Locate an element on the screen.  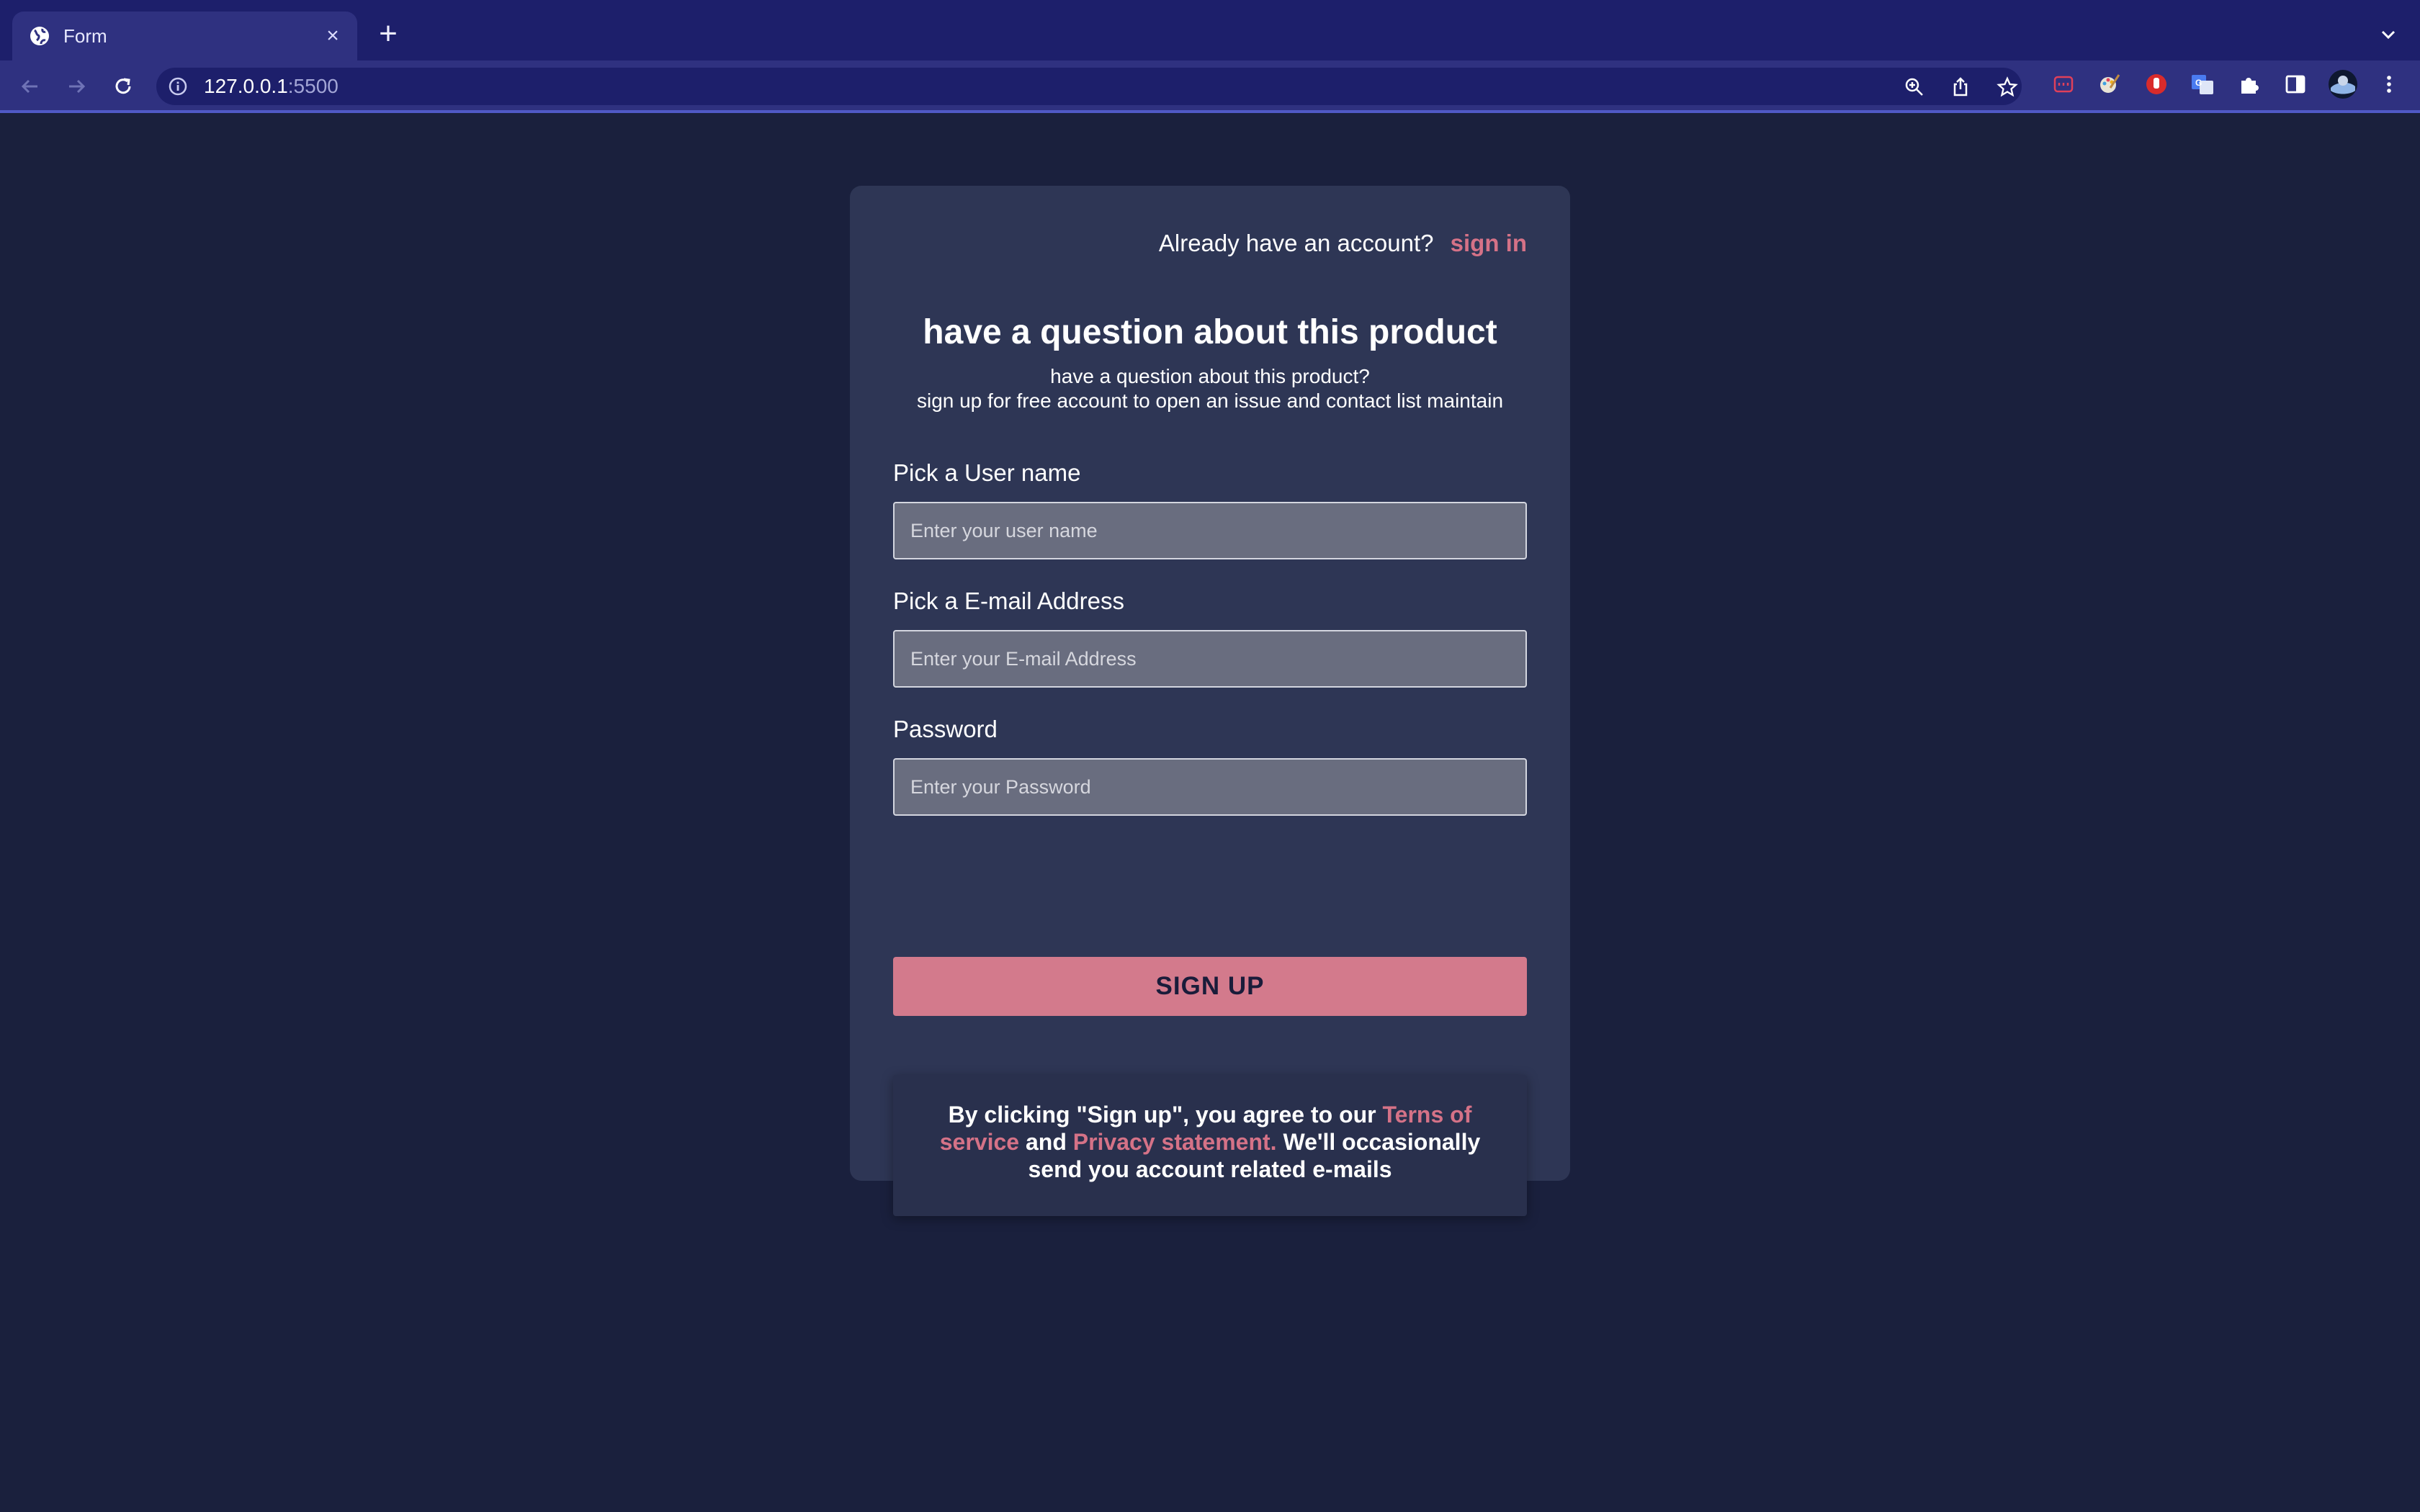
arrow-left-icon is located at coordinates (30, 86).